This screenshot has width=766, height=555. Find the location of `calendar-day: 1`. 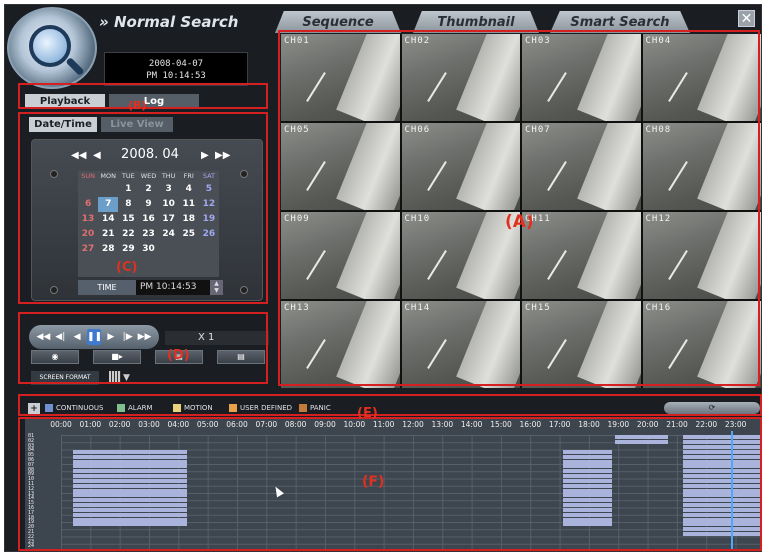

calendar-day: 1 is located at coordinates (128, 189).